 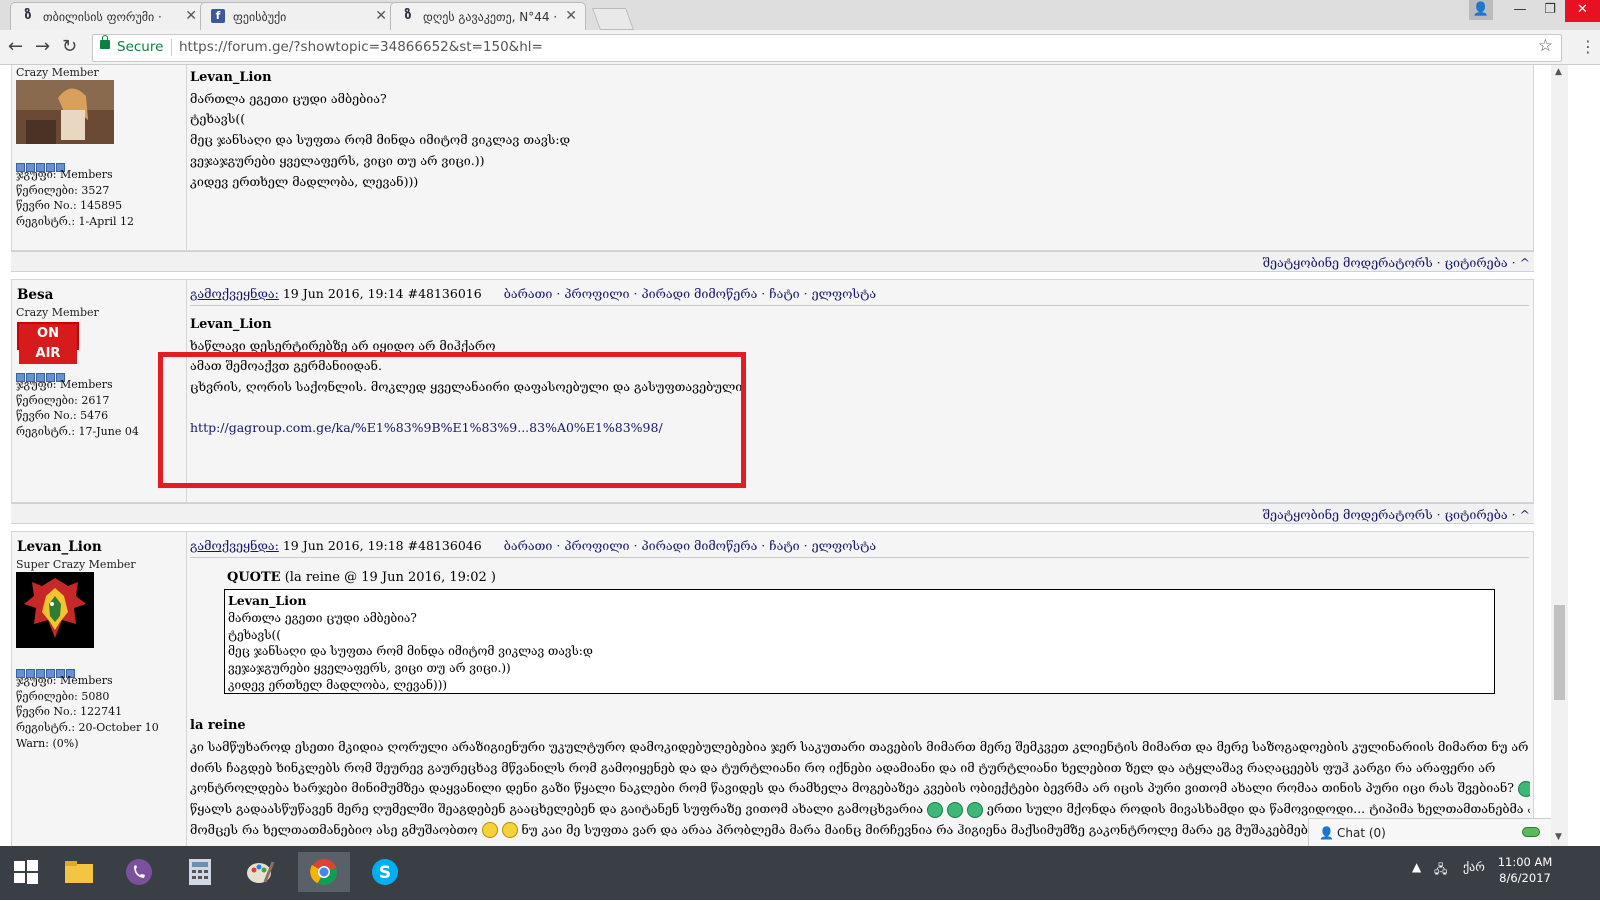 What do you see at coordinates (1474, 867) in the screenshot?
I see `language-indicator: ქარ` at bounding box center [1474, 867].